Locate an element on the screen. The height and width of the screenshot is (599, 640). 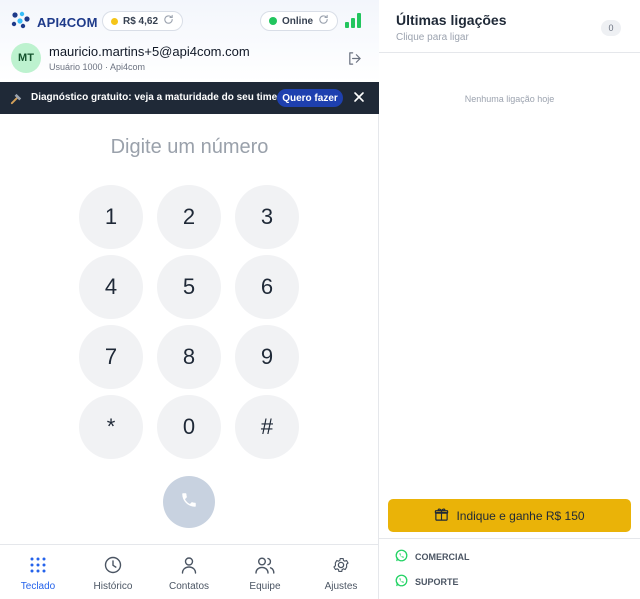
coin-icon is located at coordinates (114, 21).